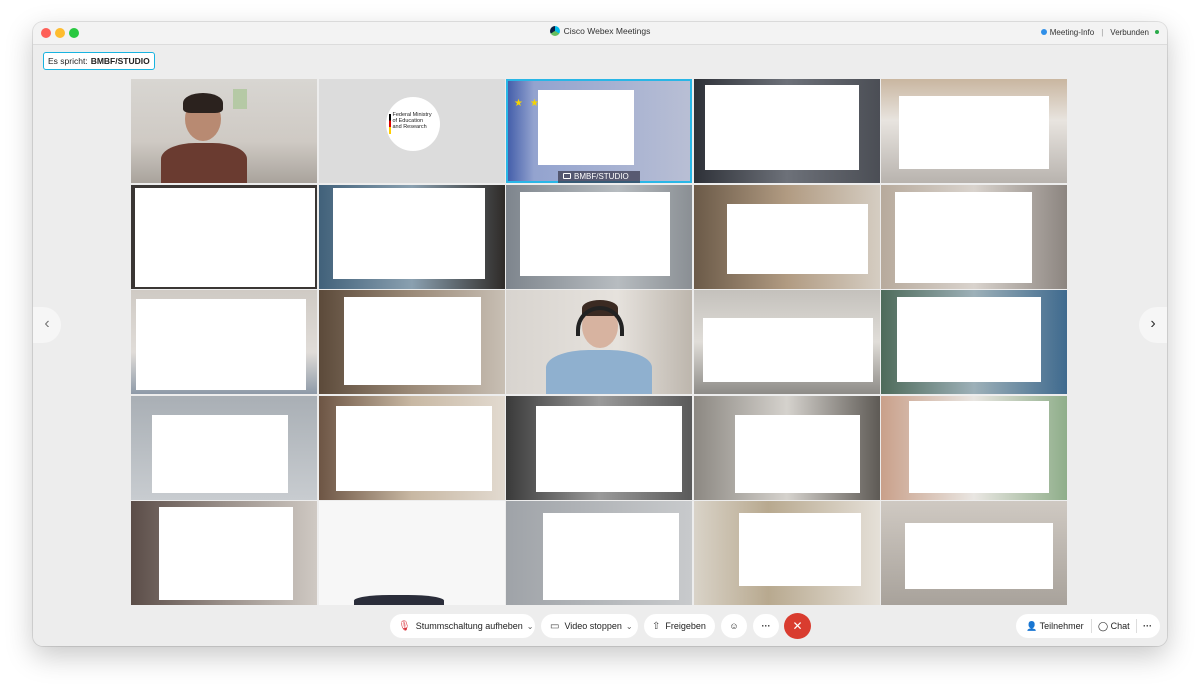 This screenshot has height=690, width=1200. I want to click on share-label: Freigeben, so click(685, 626).